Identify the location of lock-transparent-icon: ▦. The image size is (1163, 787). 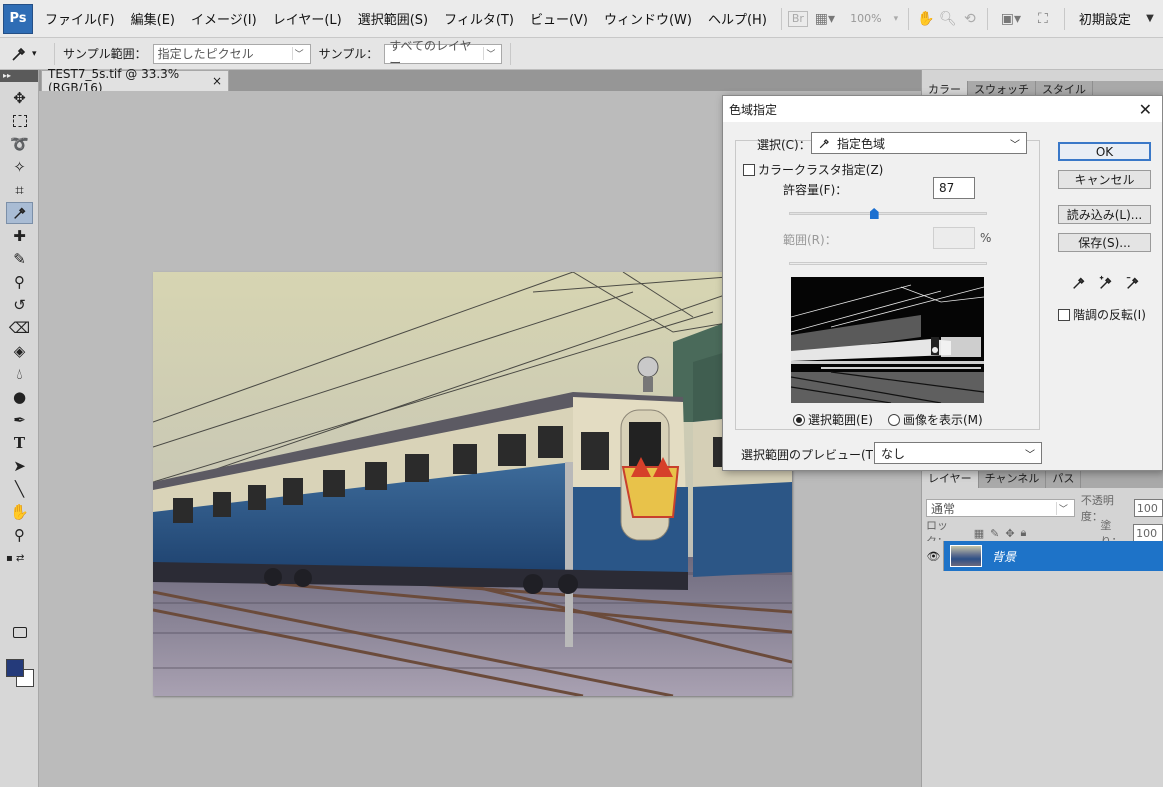
(979, 533).